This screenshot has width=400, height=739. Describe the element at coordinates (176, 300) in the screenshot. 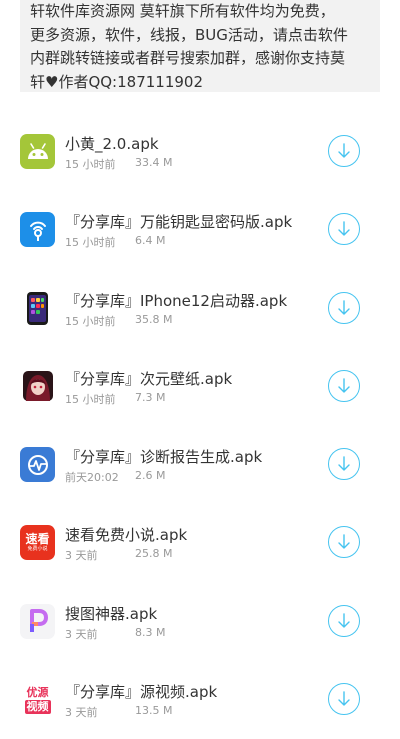

I see `file-name: 『分享库』IPhone12启动器.apk` at that location.